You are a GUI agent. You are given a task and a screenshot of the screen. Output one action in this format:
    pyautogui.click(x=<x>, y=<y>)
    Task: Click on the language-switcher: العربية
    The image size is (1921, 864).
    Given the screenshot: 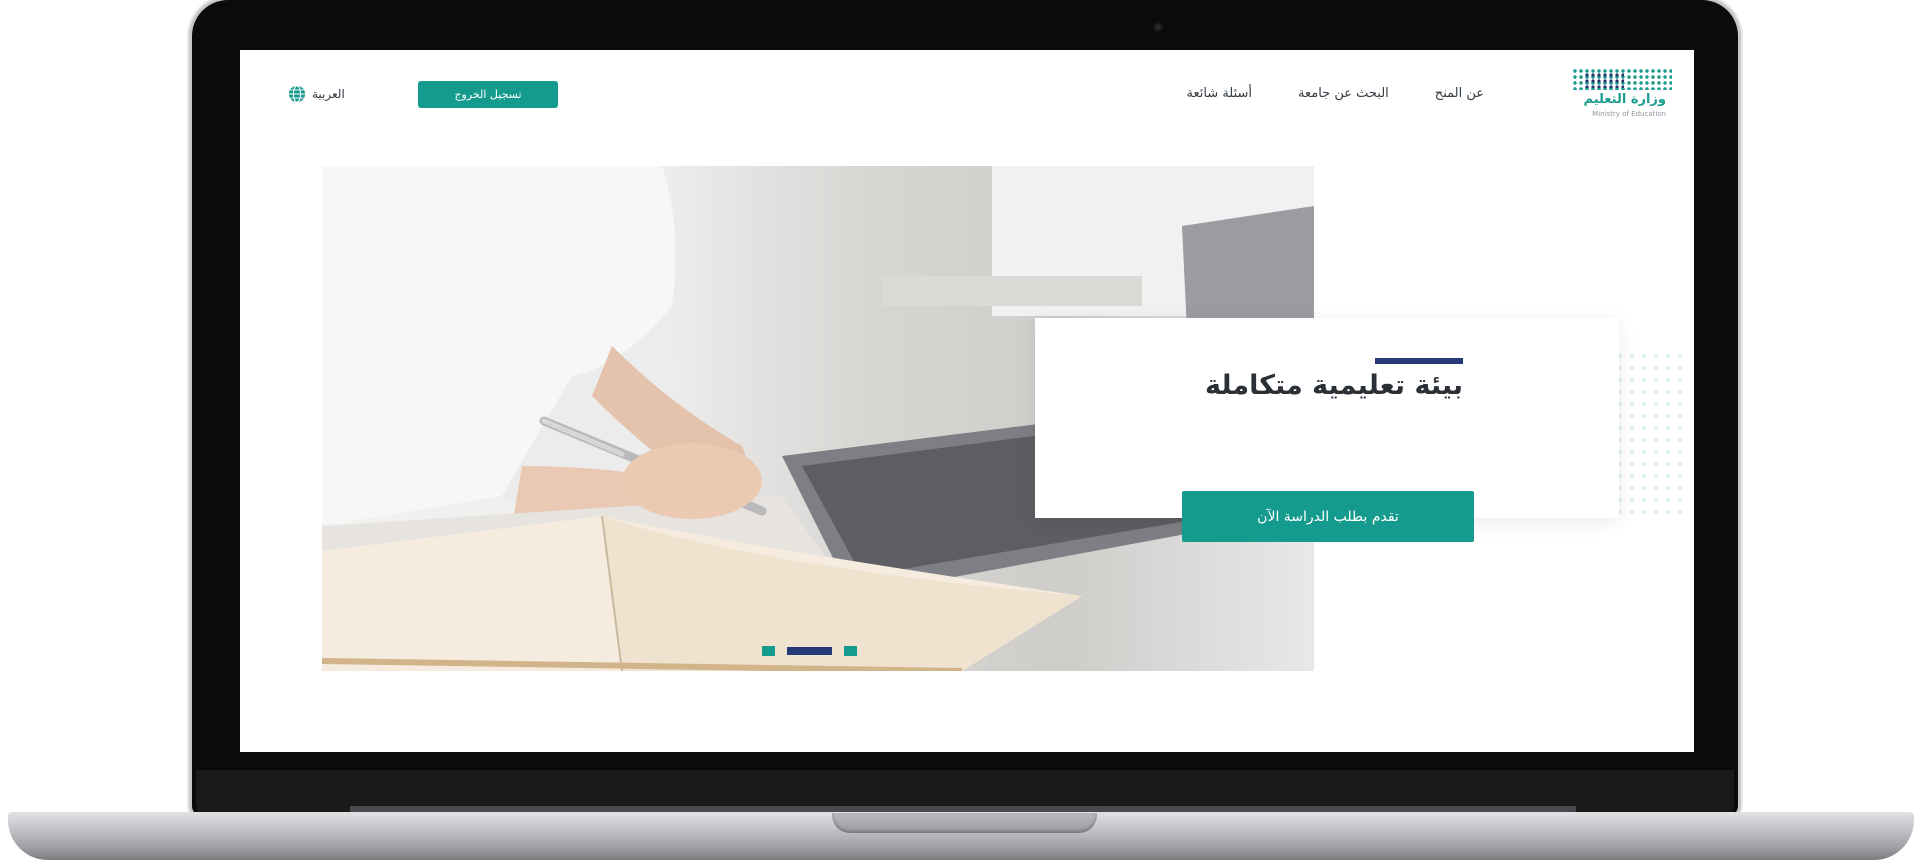 What is the action you would take?
    pyautogui.click(x=316, y=94)
    